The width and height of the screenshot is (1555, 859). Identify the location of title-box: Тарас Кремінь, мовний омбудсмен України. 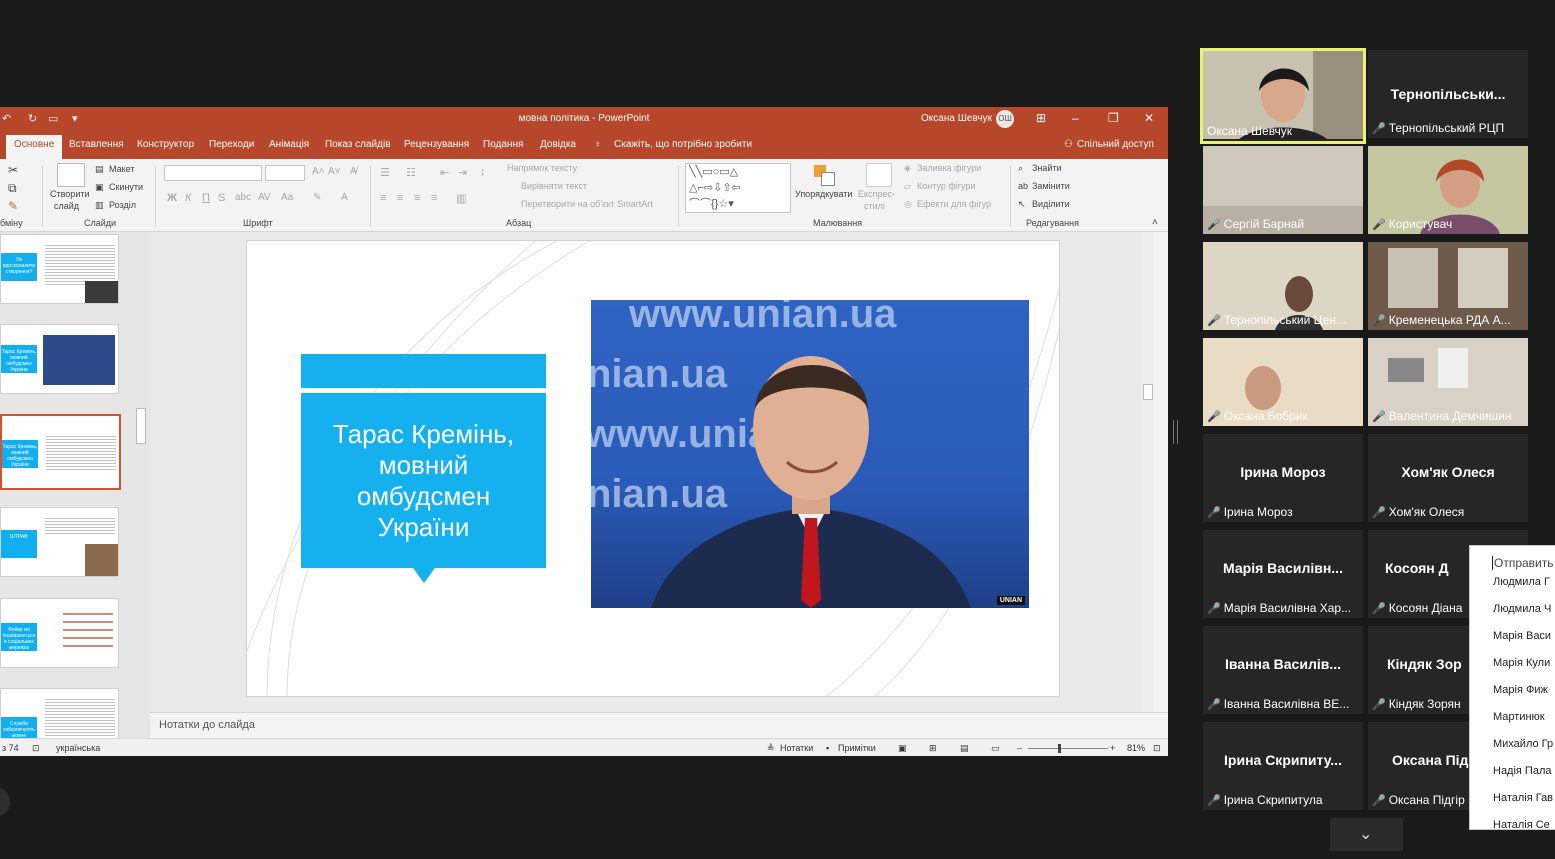
(423, 480).